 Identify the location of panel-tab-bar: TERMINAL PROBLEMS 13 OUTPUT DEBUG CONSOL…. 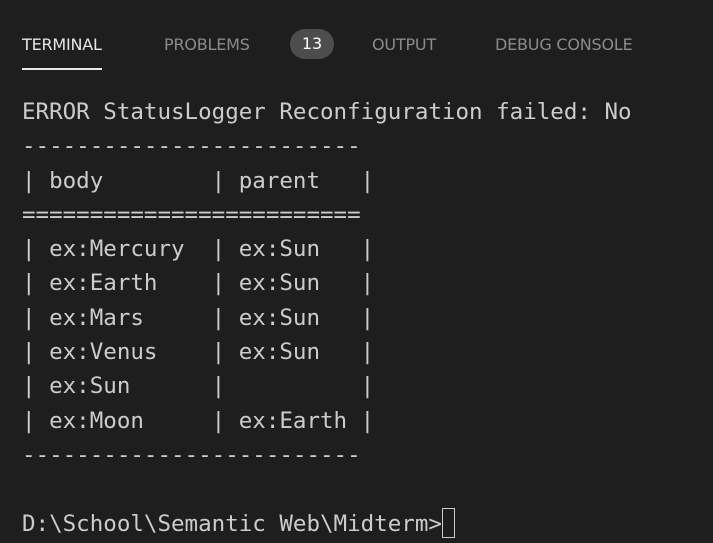
(356, 40).